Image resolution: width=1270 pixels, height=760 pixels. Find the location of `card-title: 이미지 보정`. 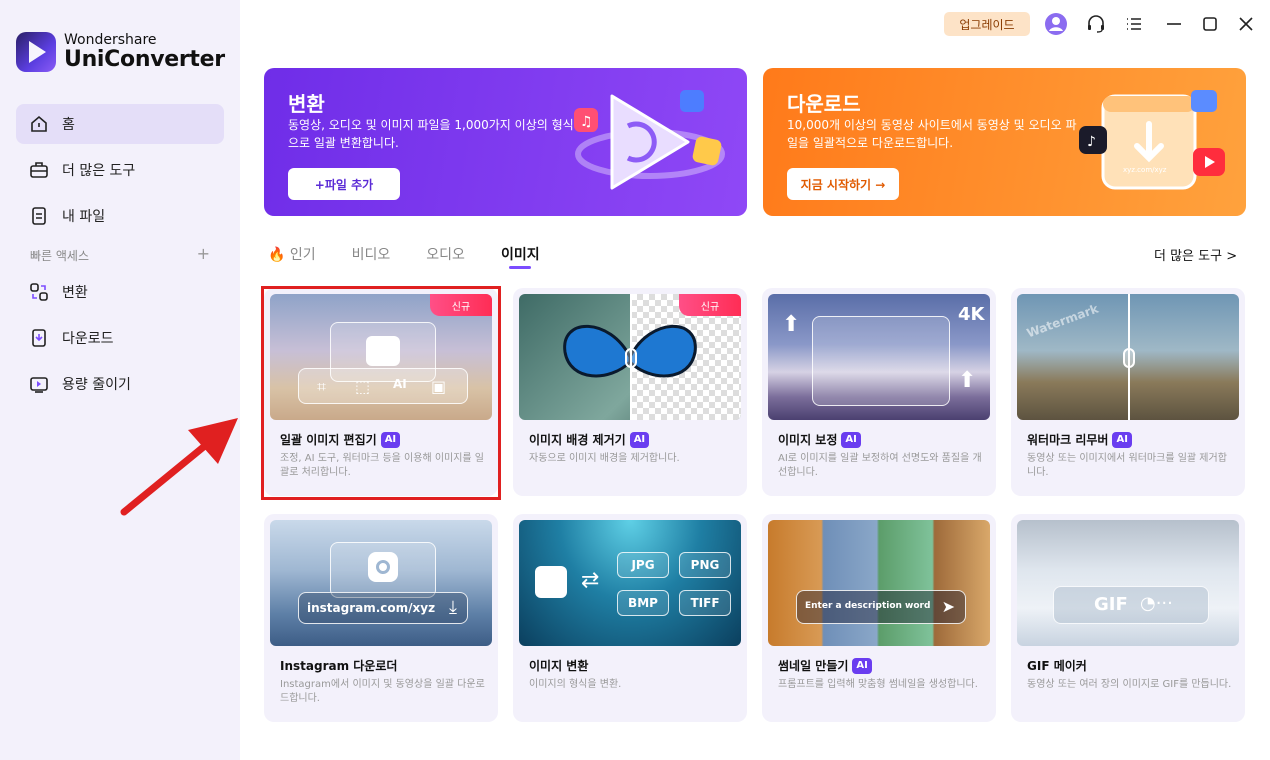

card-title: 이미지 보정 is located at coordinates (808, 440).